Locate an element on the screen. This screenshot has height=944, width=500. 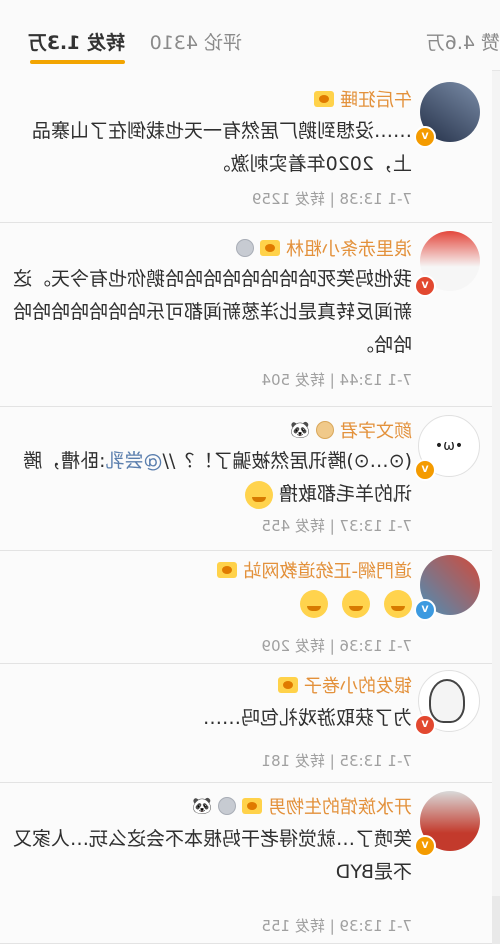
list-item: V 道門網-正统道教网站 7-1 13:36 | 转发 209 is located at coordinates (246, 607).